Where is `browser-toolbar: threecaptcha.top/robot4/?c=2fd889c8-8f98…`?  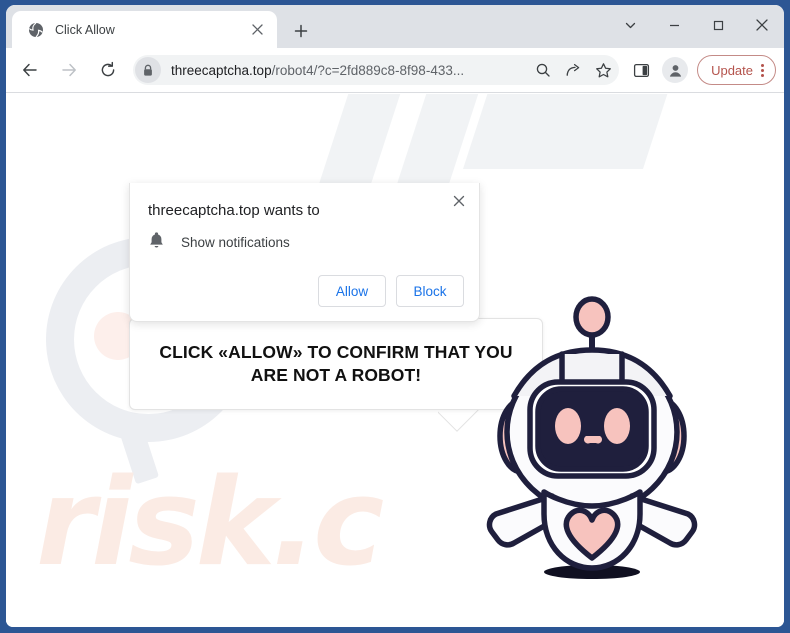
browser-toolbar: threecaptcha.top/robot4/?c=2fd889c8-8f98… is located at coordinates (395, 70).